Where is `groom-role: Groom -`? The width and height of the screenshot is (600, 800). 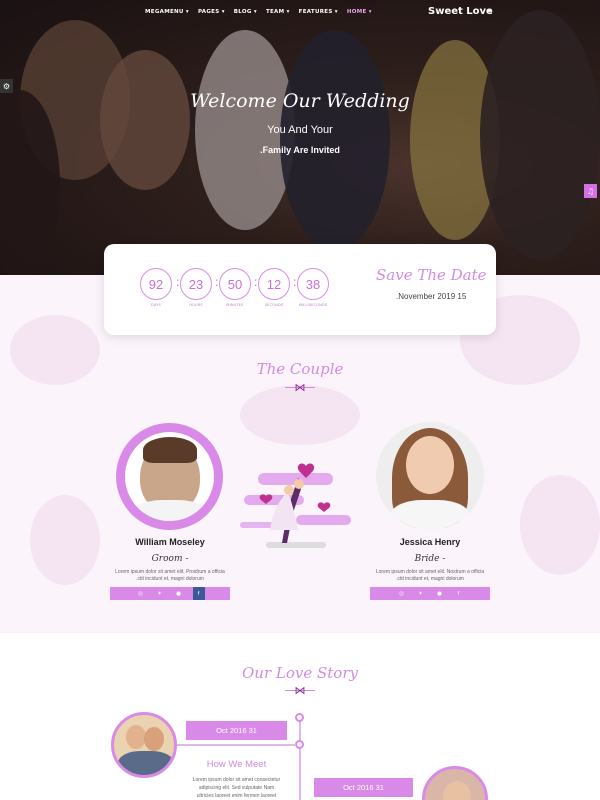
groom-role: Groom - is located at coordinates (170, 559).